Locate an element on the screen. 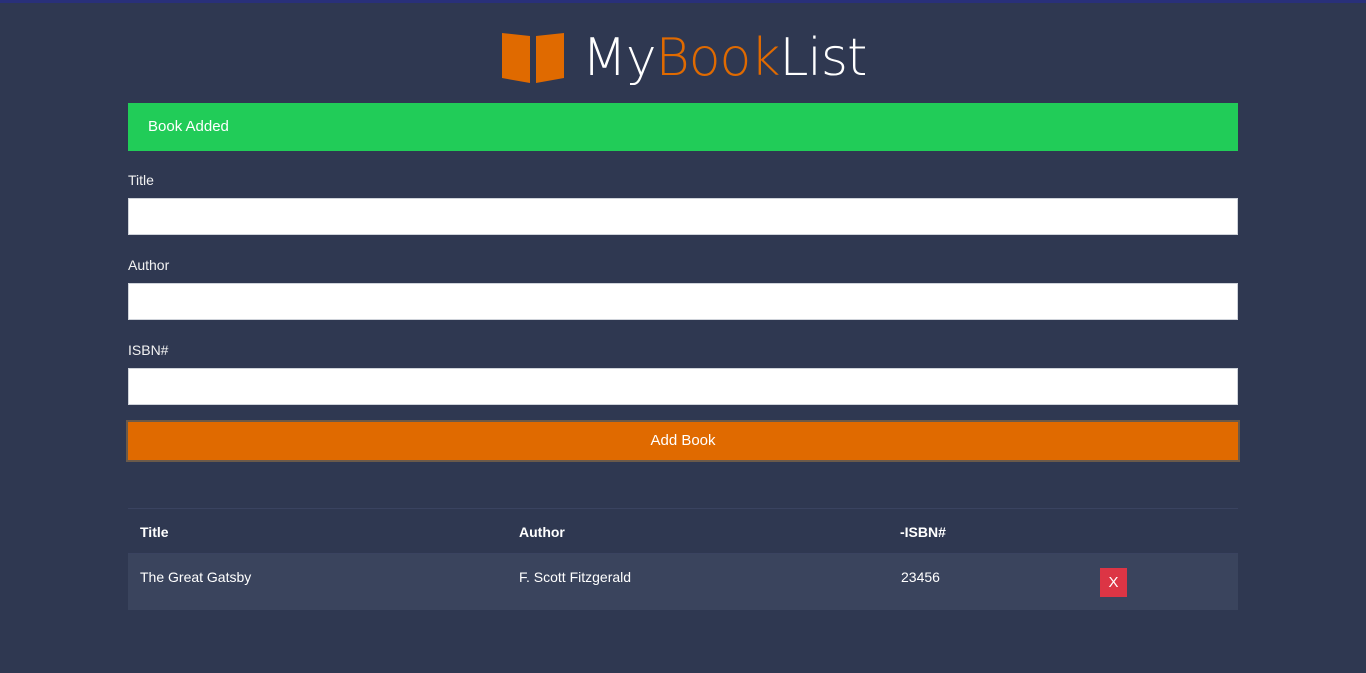  header-author: Author is located at coordinates (542, 532).